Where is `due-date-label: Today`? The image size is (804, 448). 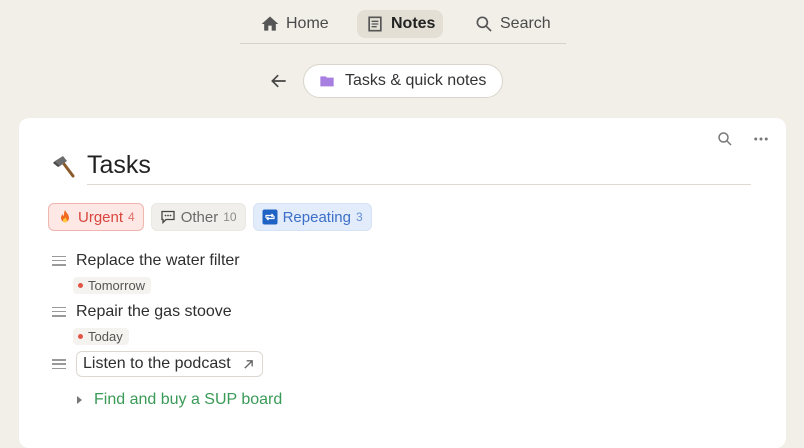
due-date-label: Today is located at coordinates (105, 336).